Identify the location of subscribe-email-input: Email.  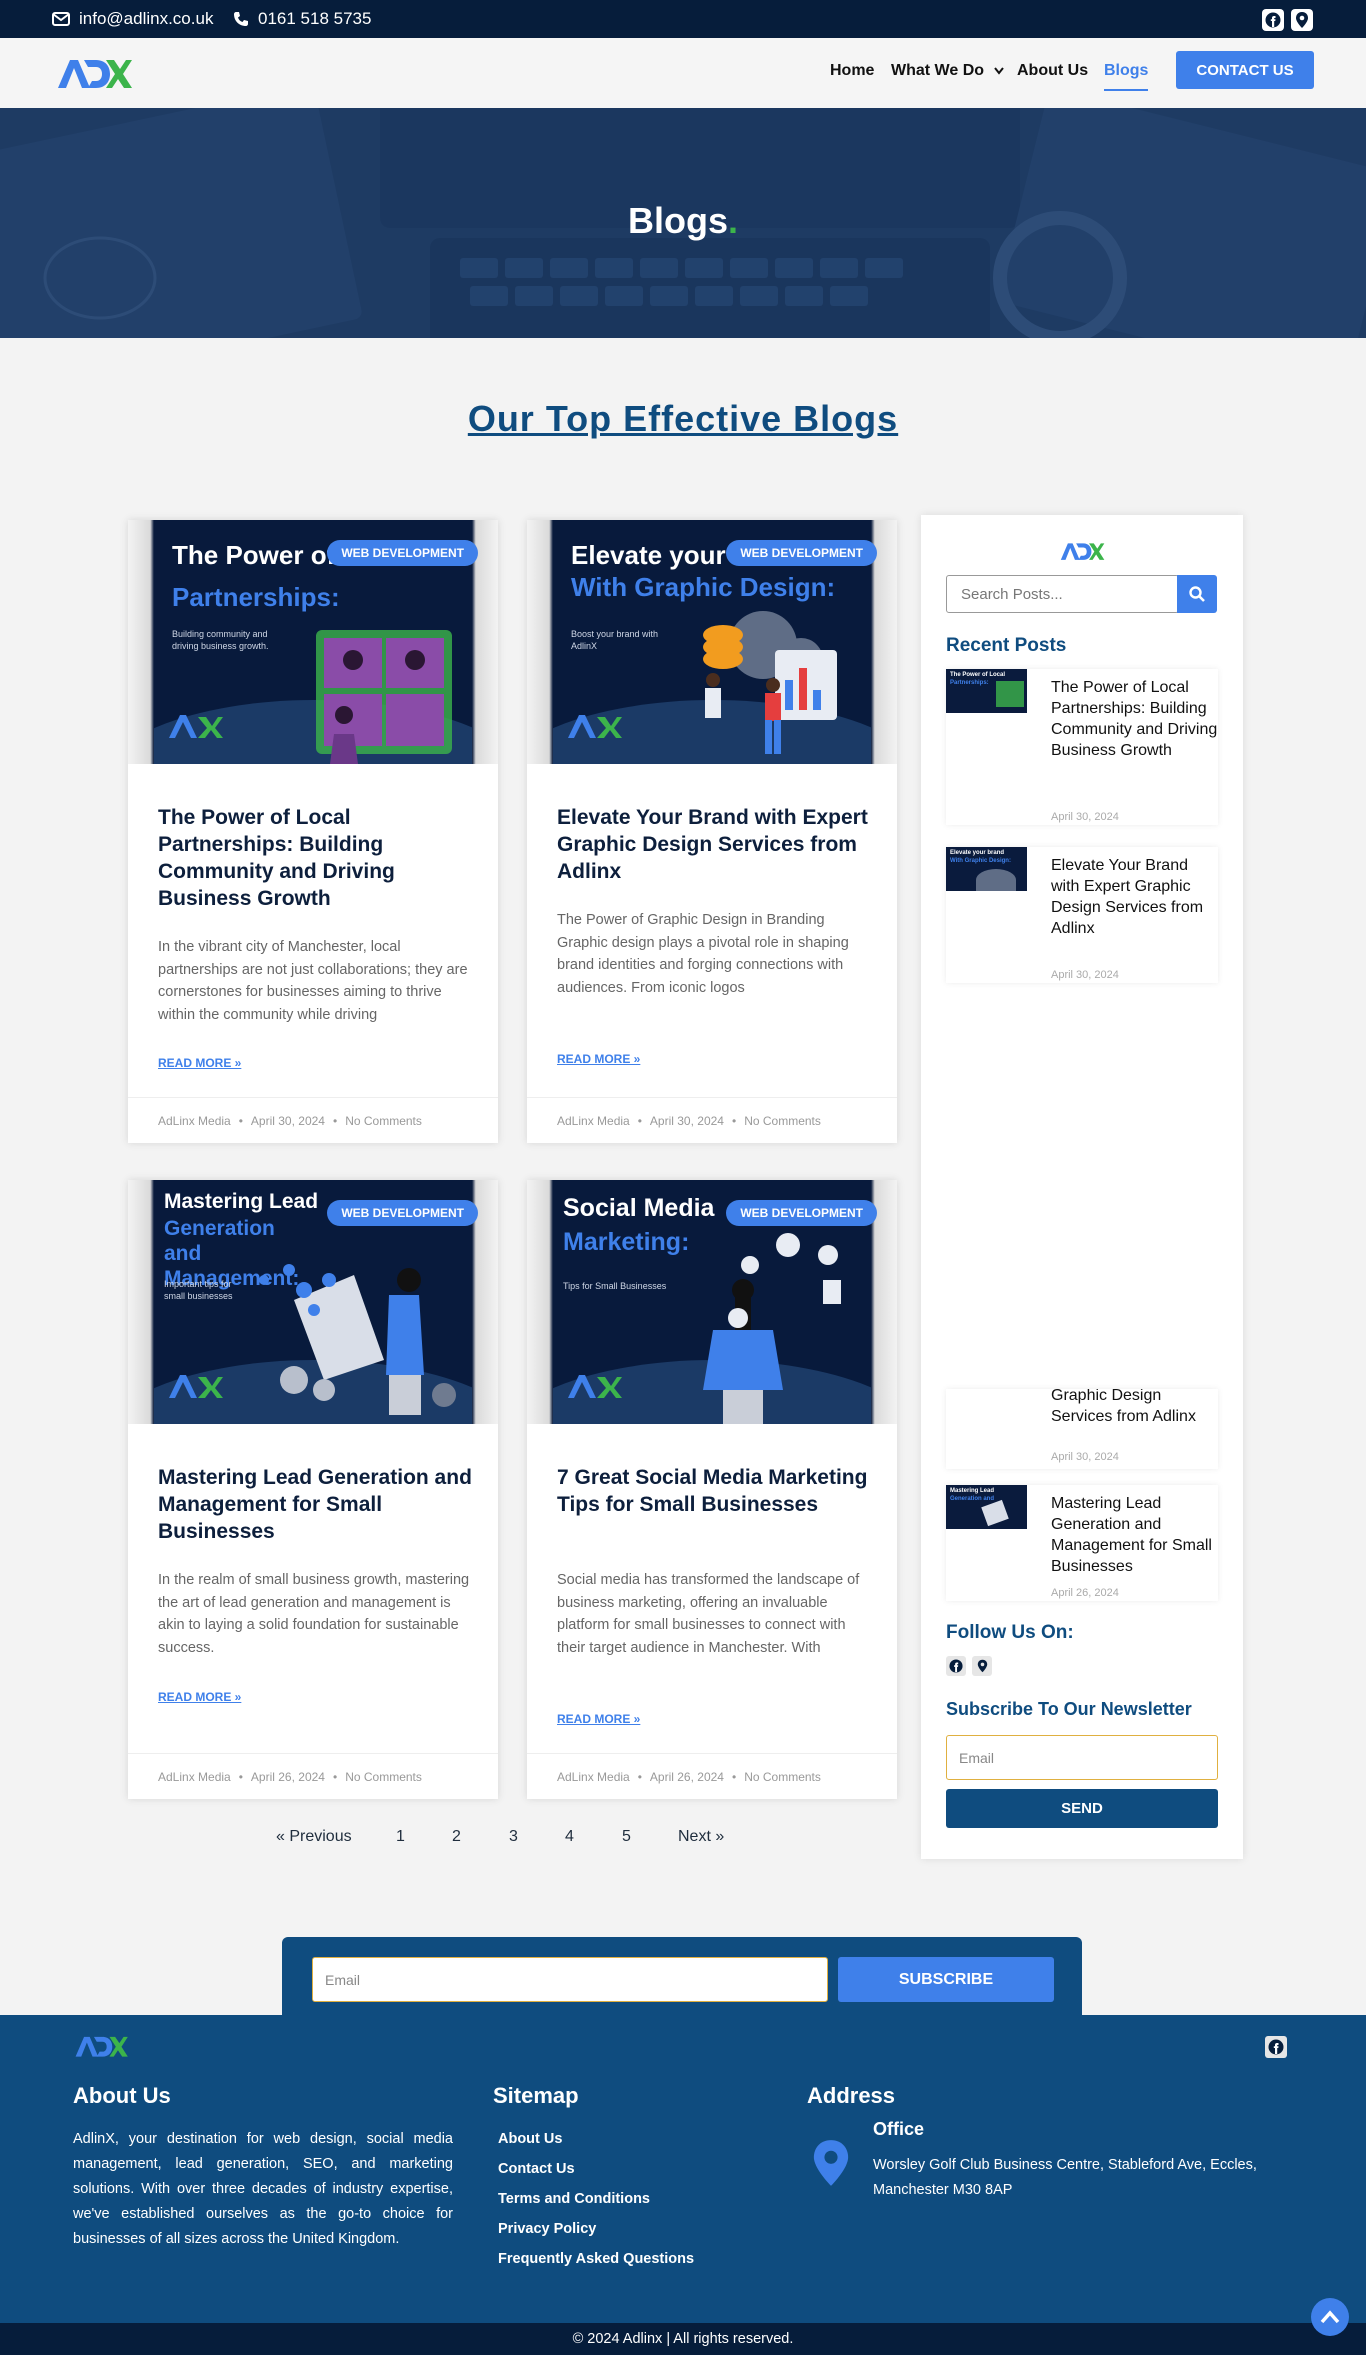
(570, 1979).